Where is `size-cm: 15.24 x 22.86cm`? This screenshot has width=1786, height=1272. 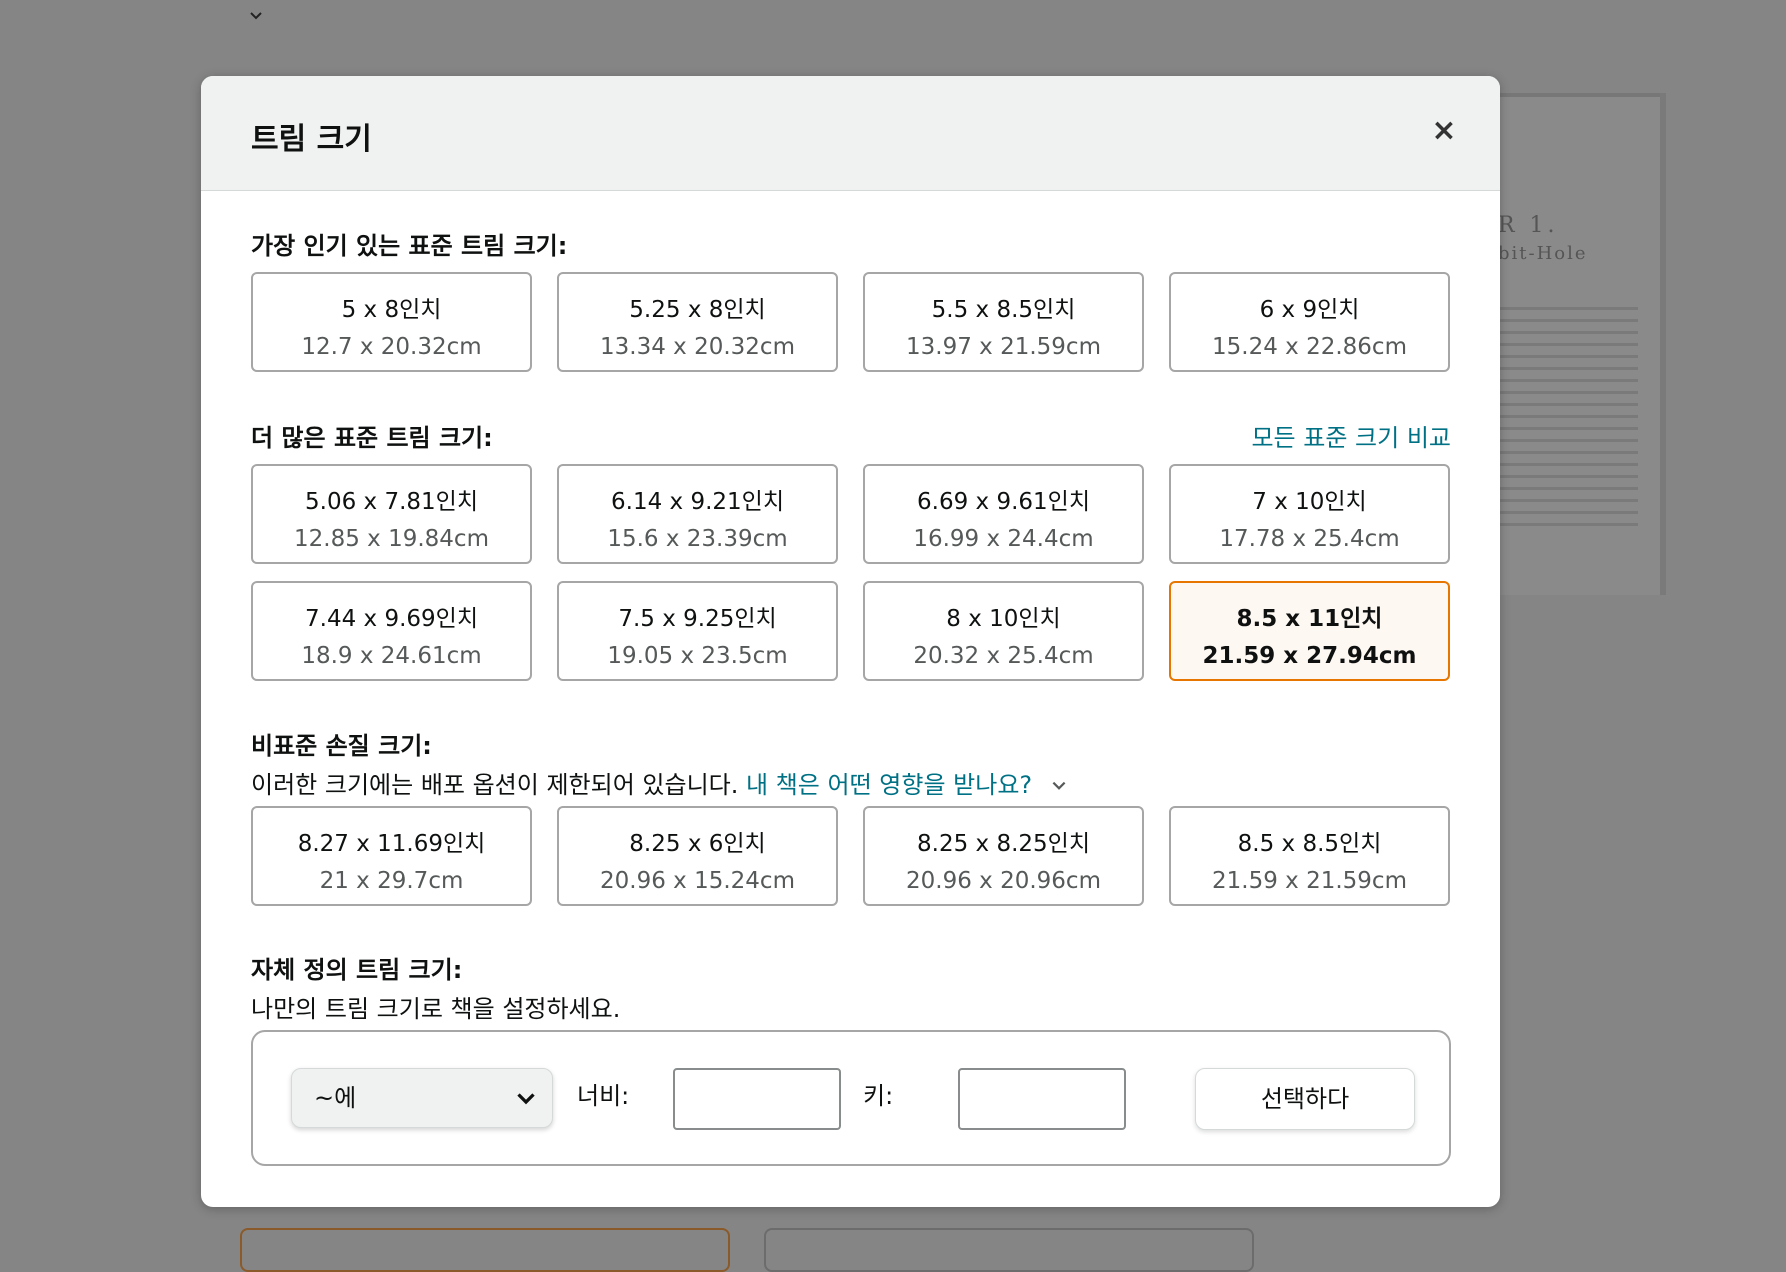
size-cm: 15.24 x 22.86cm is located at coordinates (1309, 347).